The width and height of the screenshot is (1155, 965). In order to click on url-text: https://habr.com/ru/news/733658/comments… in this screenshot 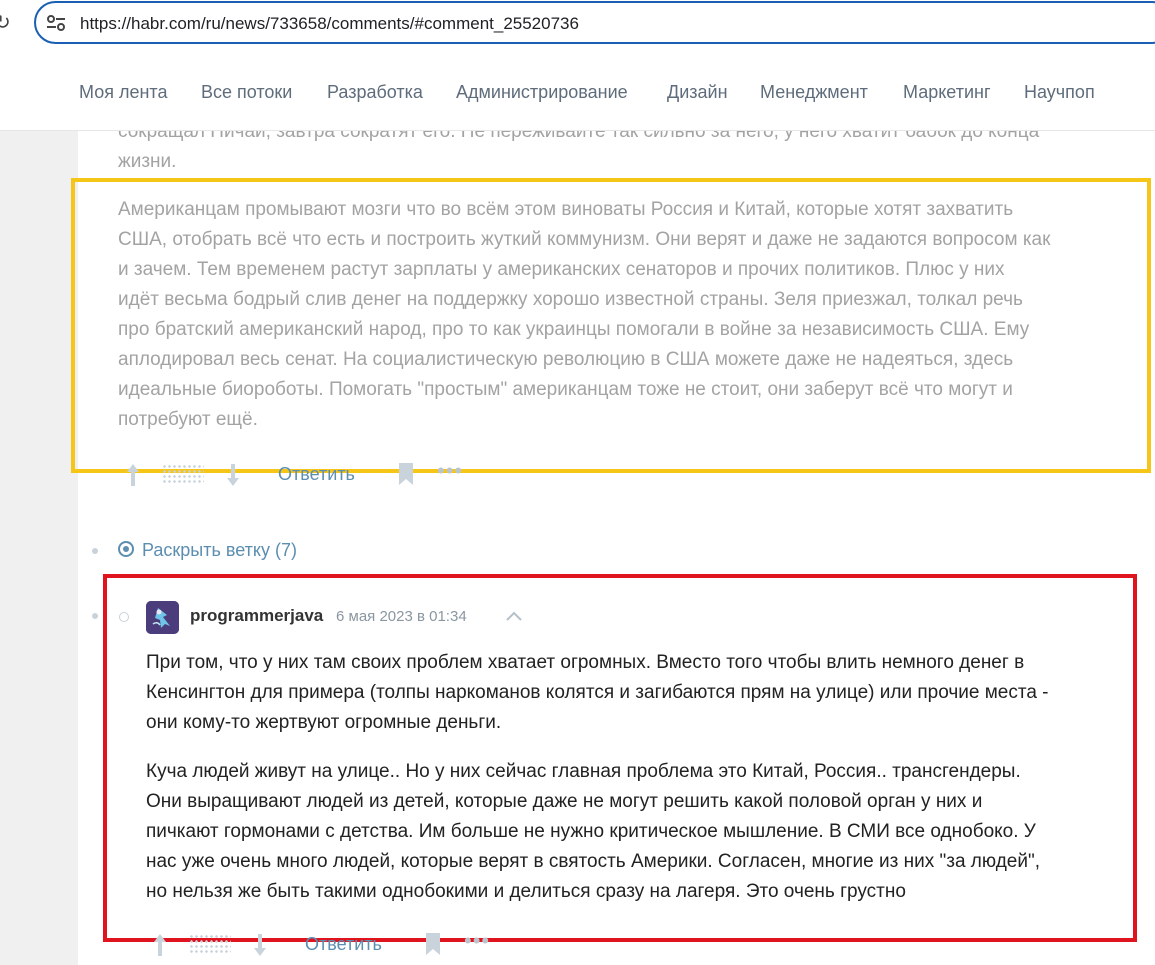, I will do `click(329, 24)`.